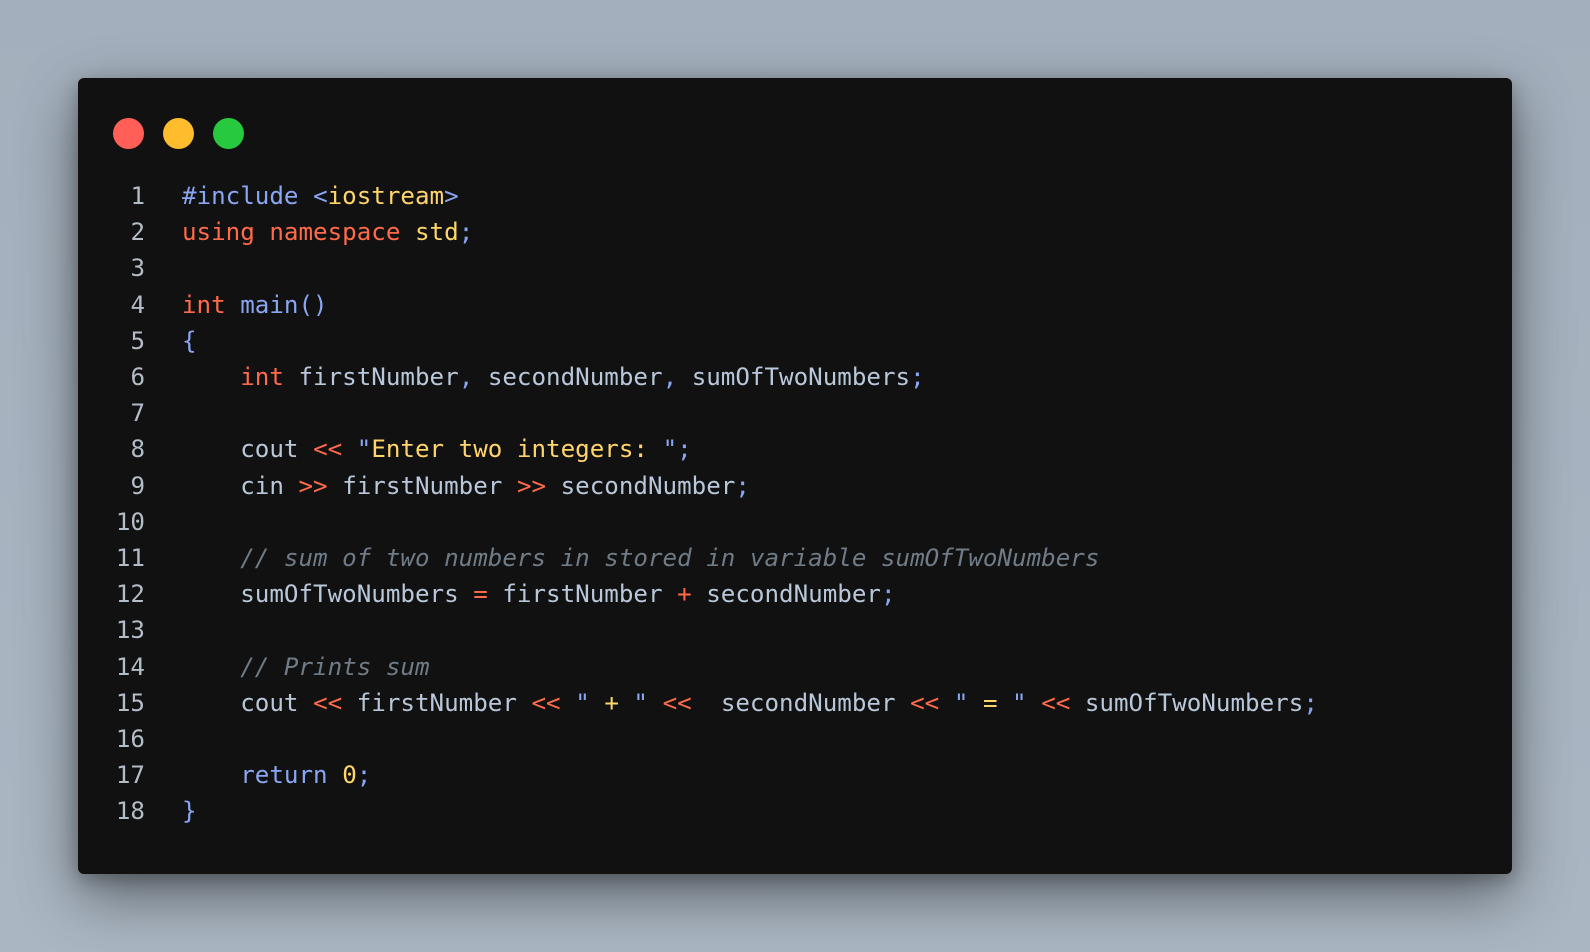  I want to click on line-source: return 0;, so click(276, 775).